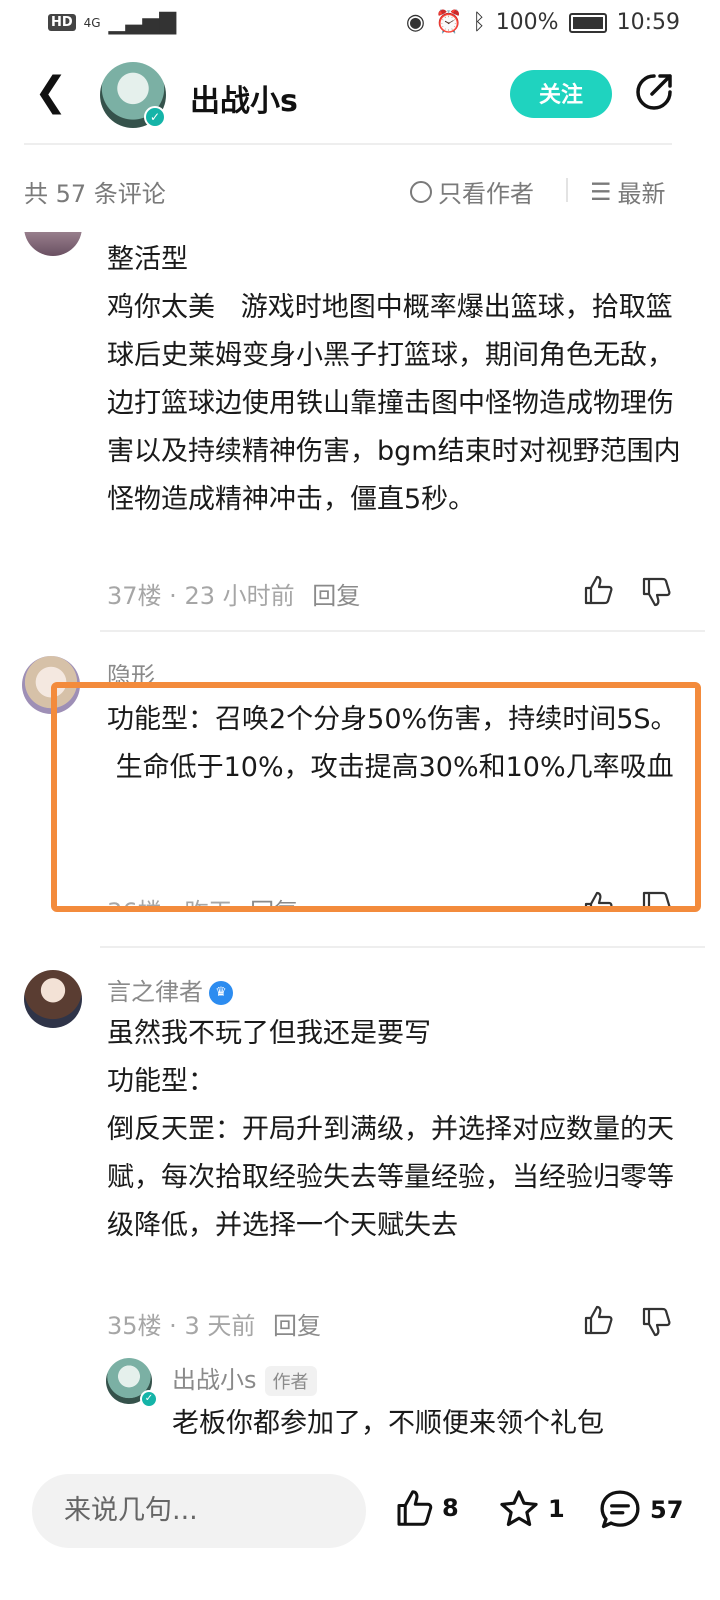 This screenshot has width=720, height=1600. What do you see at coordinates (220, 1326) in the screenshot?
I see `time-label: 3 天前` at bounding box center [220, 1326].